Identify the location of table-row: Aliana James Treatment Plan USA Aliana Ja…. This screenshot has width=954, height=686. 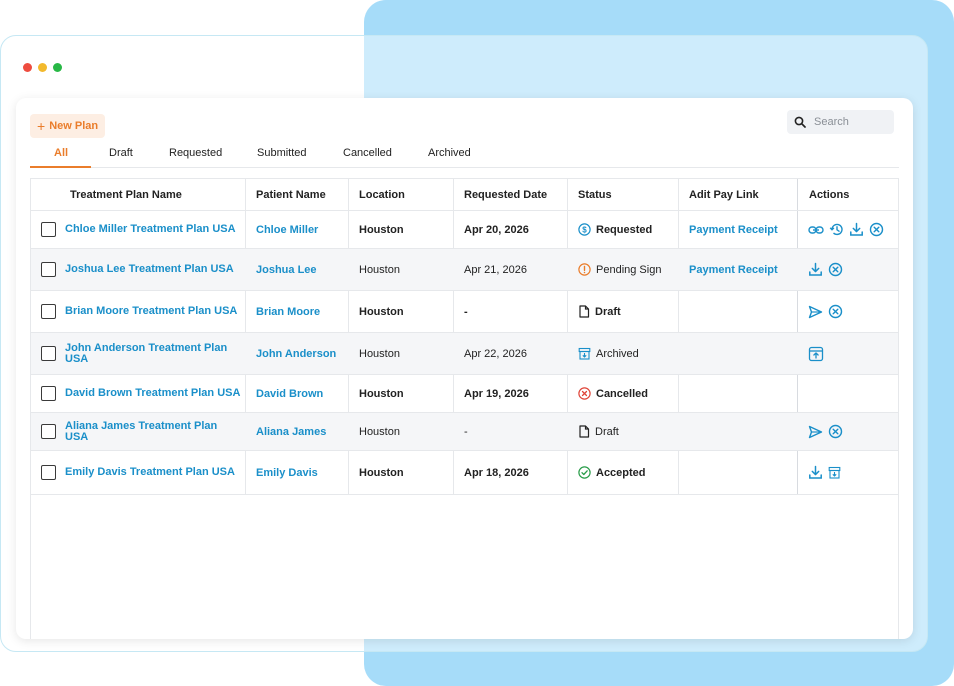
(464, 432).